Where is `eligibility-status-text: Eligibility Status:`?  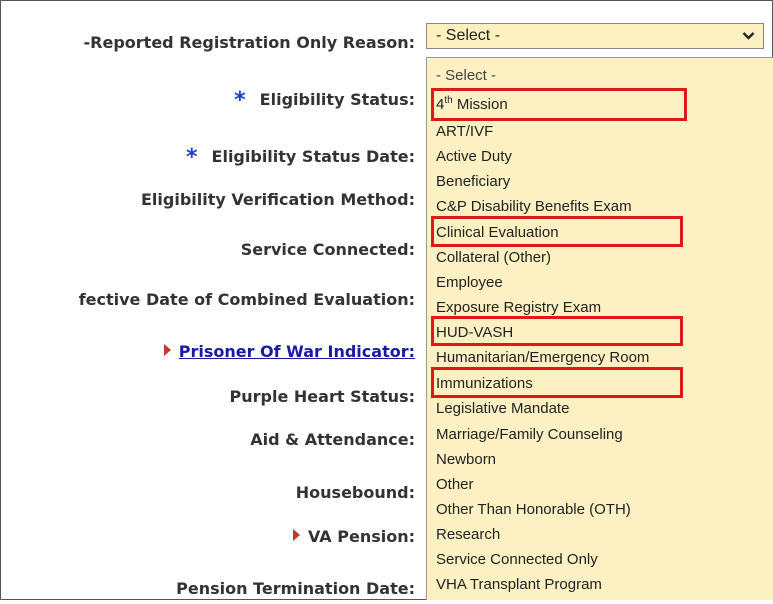
eligibility-status-text: Eligibility Status: is located at coordinates (337, 99).